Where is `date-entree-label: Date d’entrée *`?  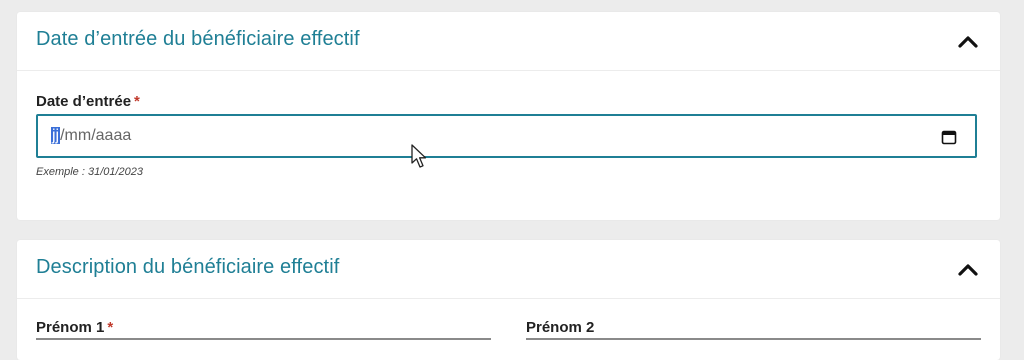
date-entree-label: Date d’entrée * is located at coordinates (88, 101).